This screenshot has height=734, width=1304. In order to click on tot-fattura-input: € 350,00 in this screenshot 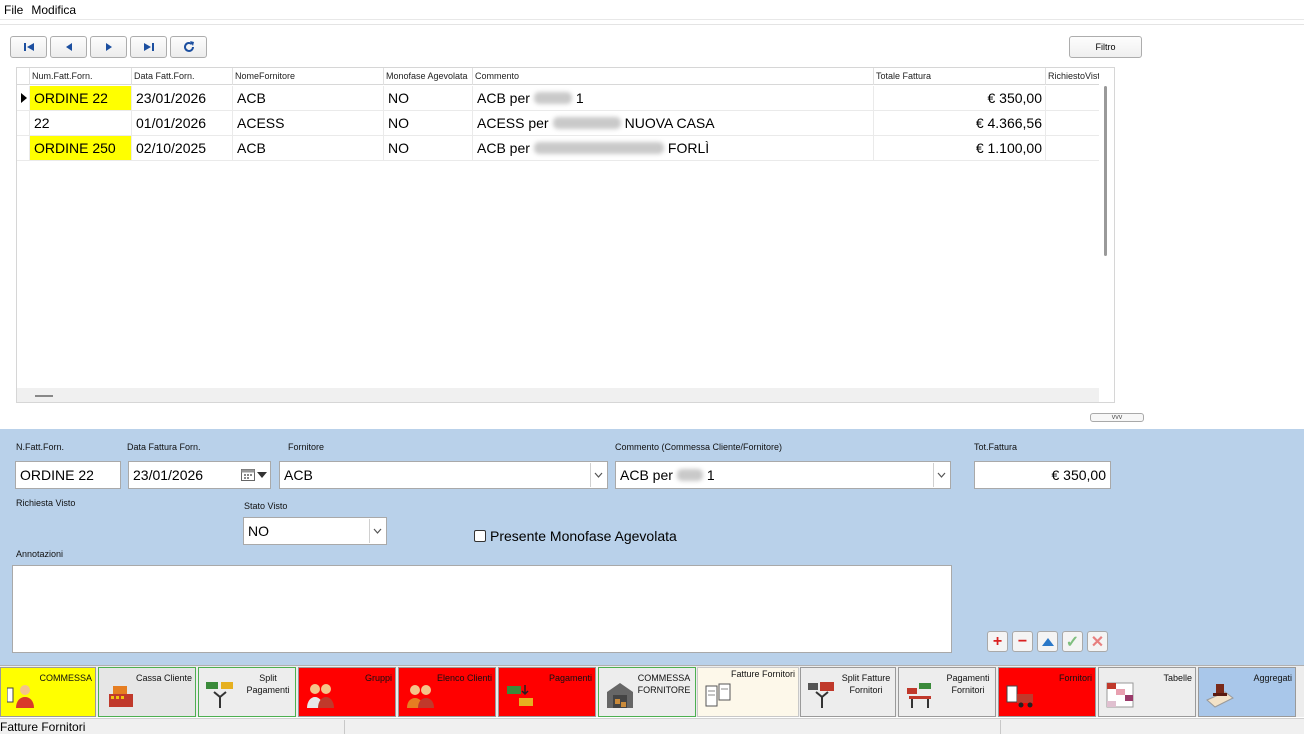, I will do `click(1042, 475)`.